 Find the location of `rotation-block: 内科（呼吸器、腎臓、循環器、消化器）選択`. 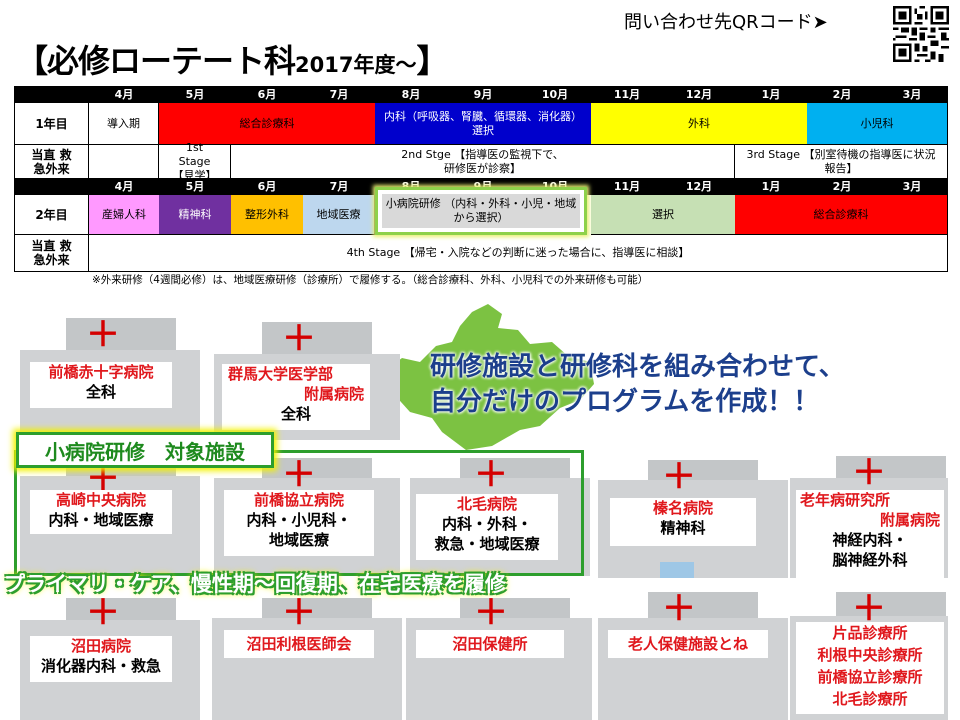

rotation-block: 内科（呼吸器、腎臓、循環器、消化器）選択 is located at coordinates (483, 124).